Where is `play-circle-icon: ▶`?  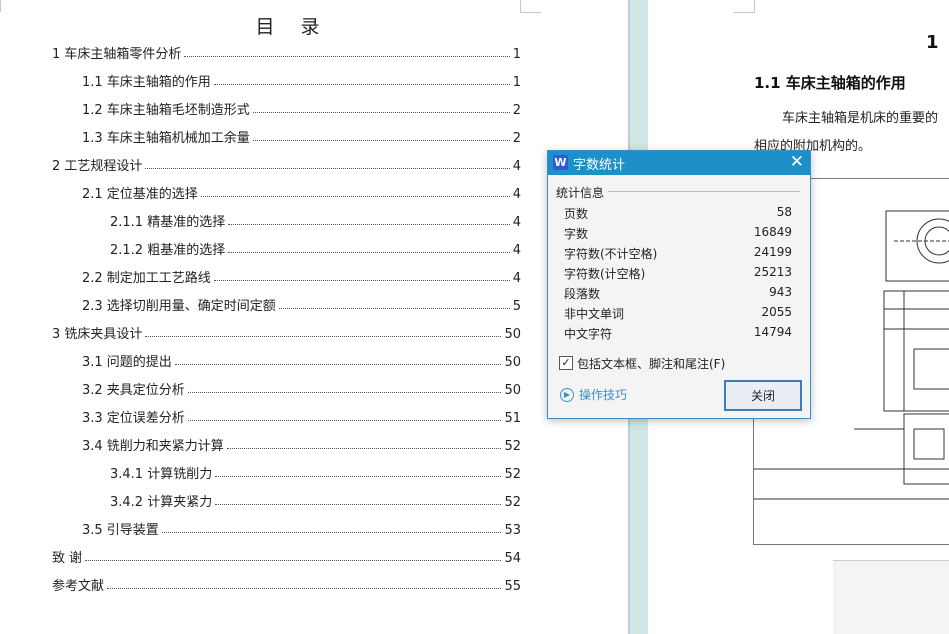 play-circle-icon: ▶ is located at coordinates (567, 395).